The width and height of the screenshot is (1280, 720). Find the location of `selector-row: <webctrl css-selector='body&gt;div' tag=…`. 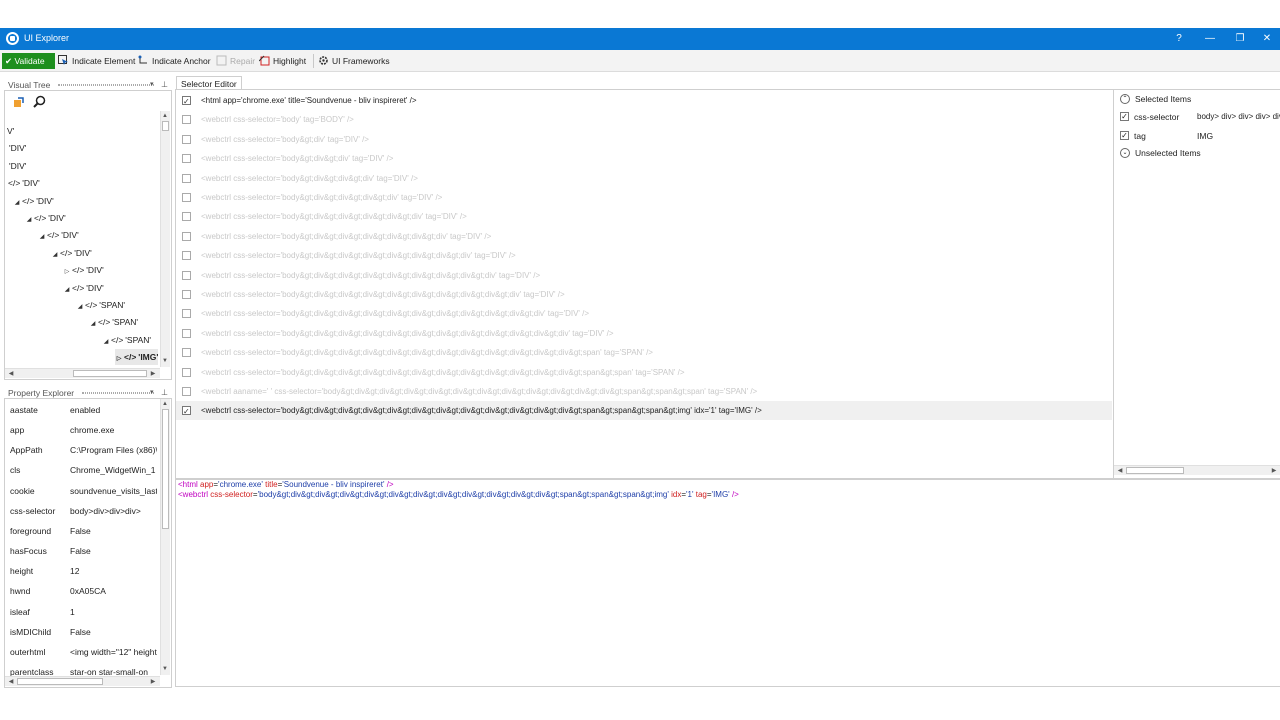

selector-row: <webctrl css-selector='body&gt;div' tag=… is located at coordinates (644, 139).